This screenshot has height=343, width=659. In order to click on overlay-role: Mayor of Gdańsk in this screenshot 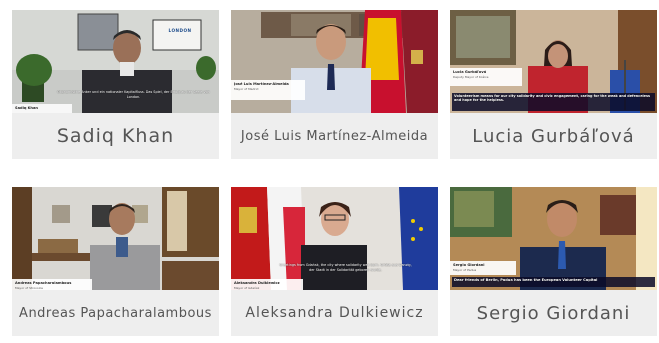, I will do `click(247, 288)`.